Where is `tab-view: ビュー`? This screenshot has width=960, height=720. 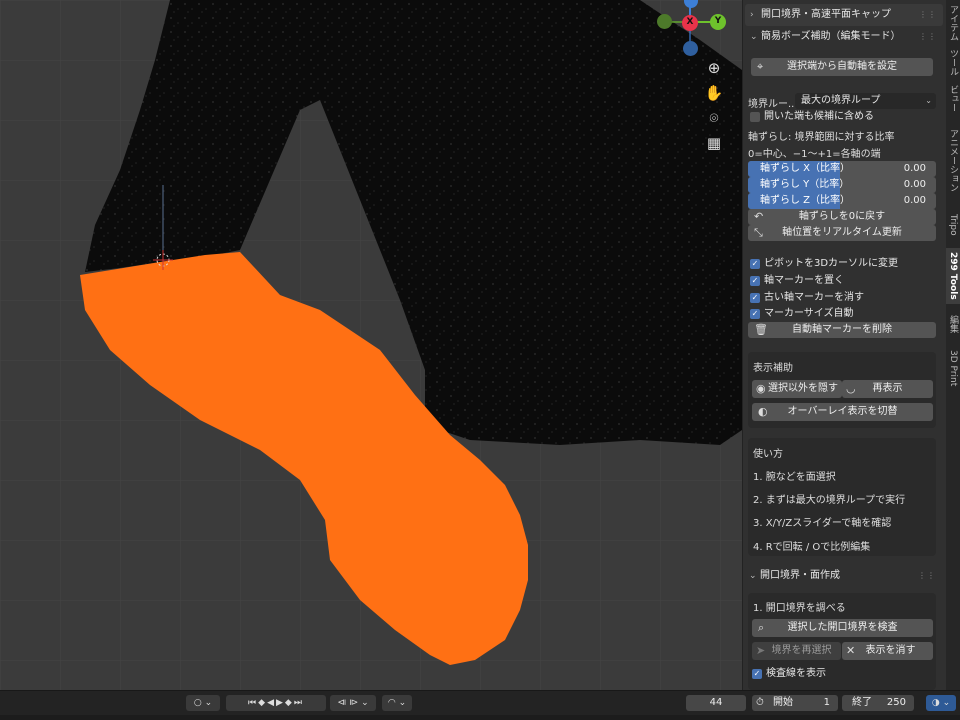
tab-view: ビュー is located at coordinates (953, 98).